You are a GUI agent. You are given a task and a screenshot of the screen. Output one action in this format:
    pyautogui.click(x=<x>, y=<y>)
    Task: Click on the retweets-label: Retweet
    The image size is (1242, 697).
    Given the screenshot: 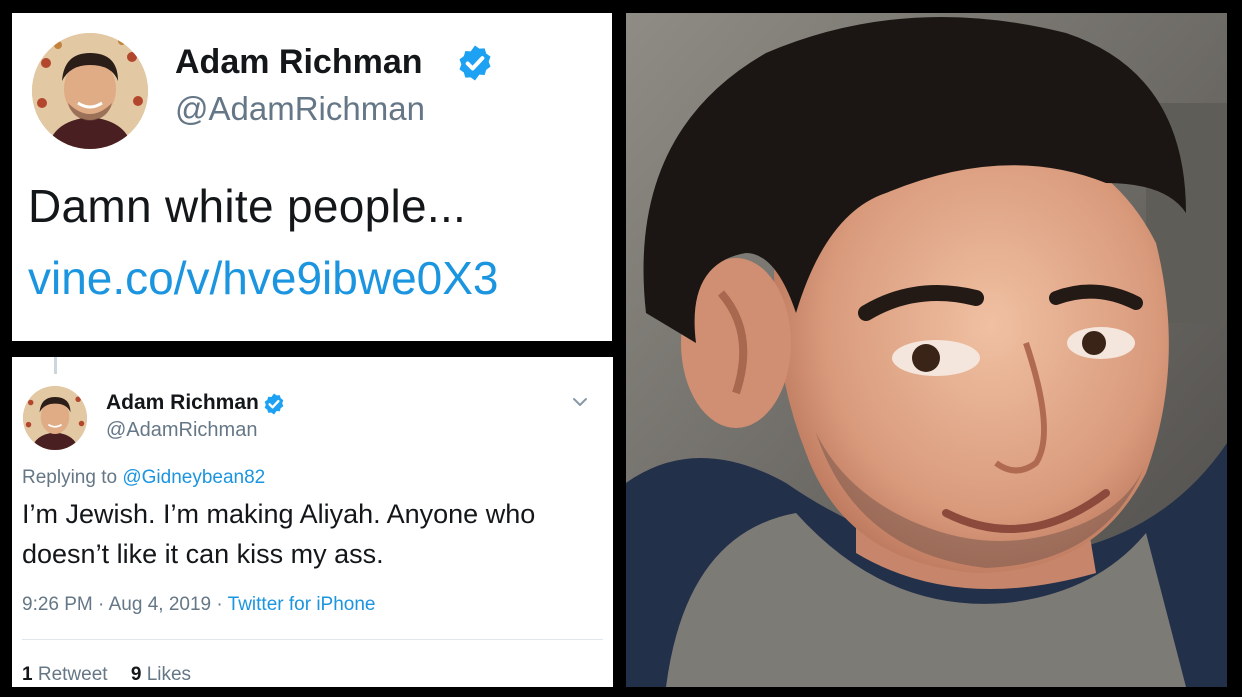 What is the action you would take?
    pyautogui.click(x=72, y=674)
    